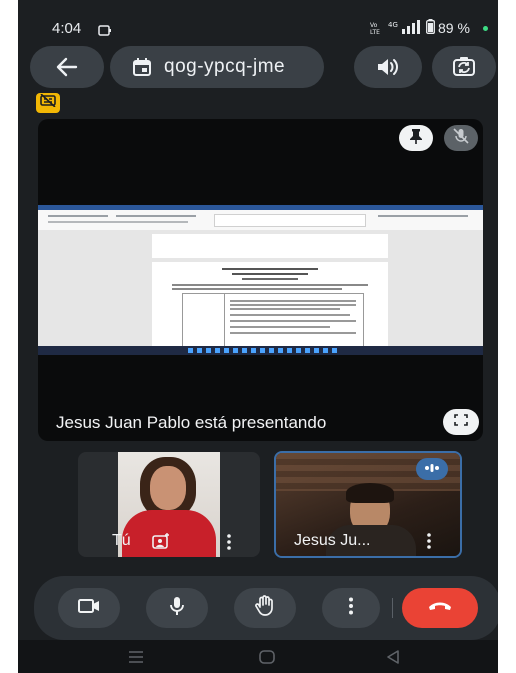  I want to click on back-nav-icon, so click(393, 659).